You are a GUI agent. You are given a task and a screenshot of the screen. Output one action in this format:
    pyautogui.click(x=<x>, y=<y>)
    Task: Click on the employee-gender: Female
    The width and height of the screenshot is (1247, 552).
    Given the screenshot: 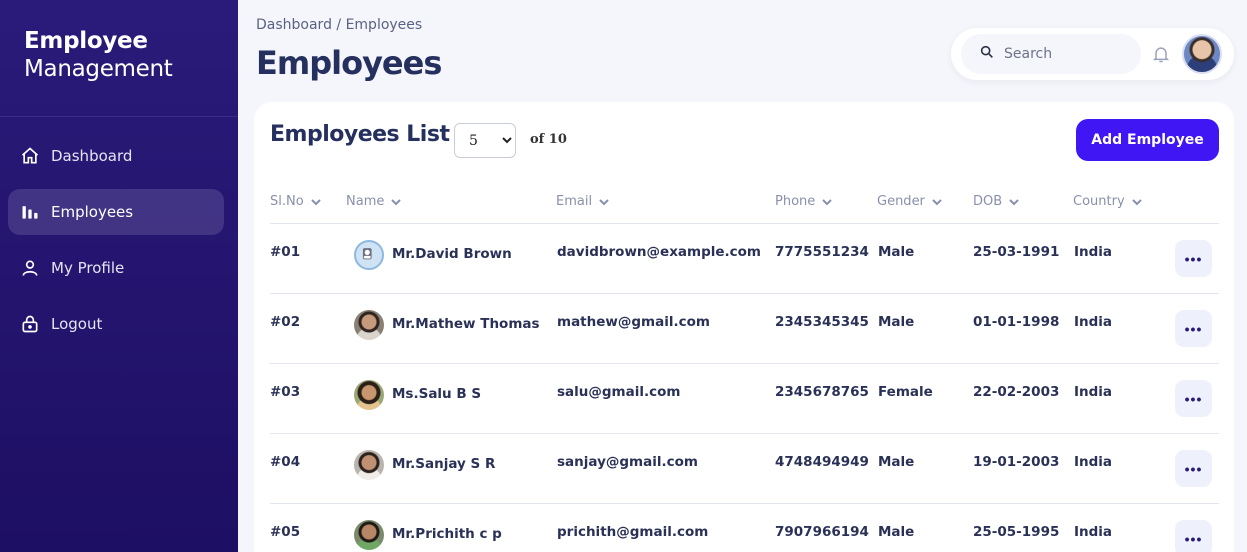 What is the action you would take?
    pyautogui.click(x=905, y=392)
    